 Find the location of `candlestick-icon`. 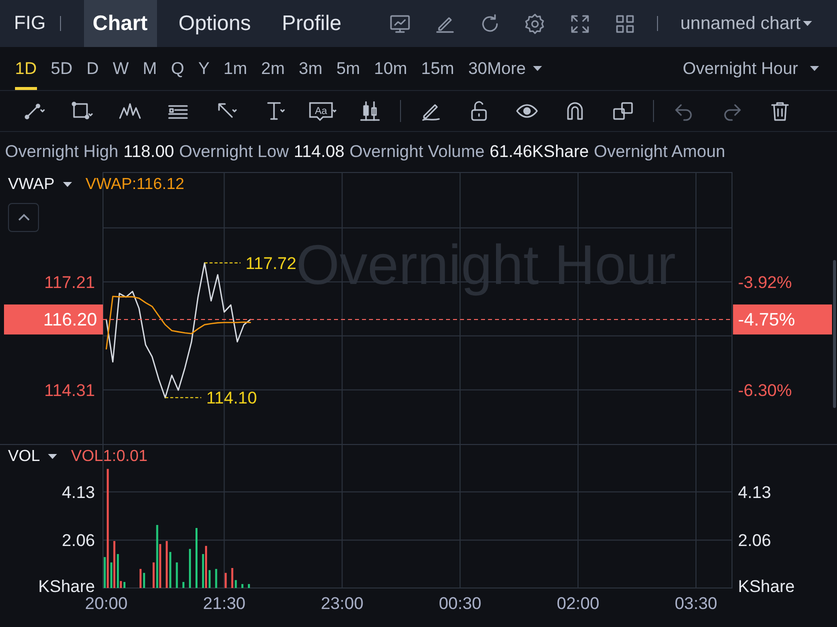

candlestick-icon is located at coordinates (370, 111).